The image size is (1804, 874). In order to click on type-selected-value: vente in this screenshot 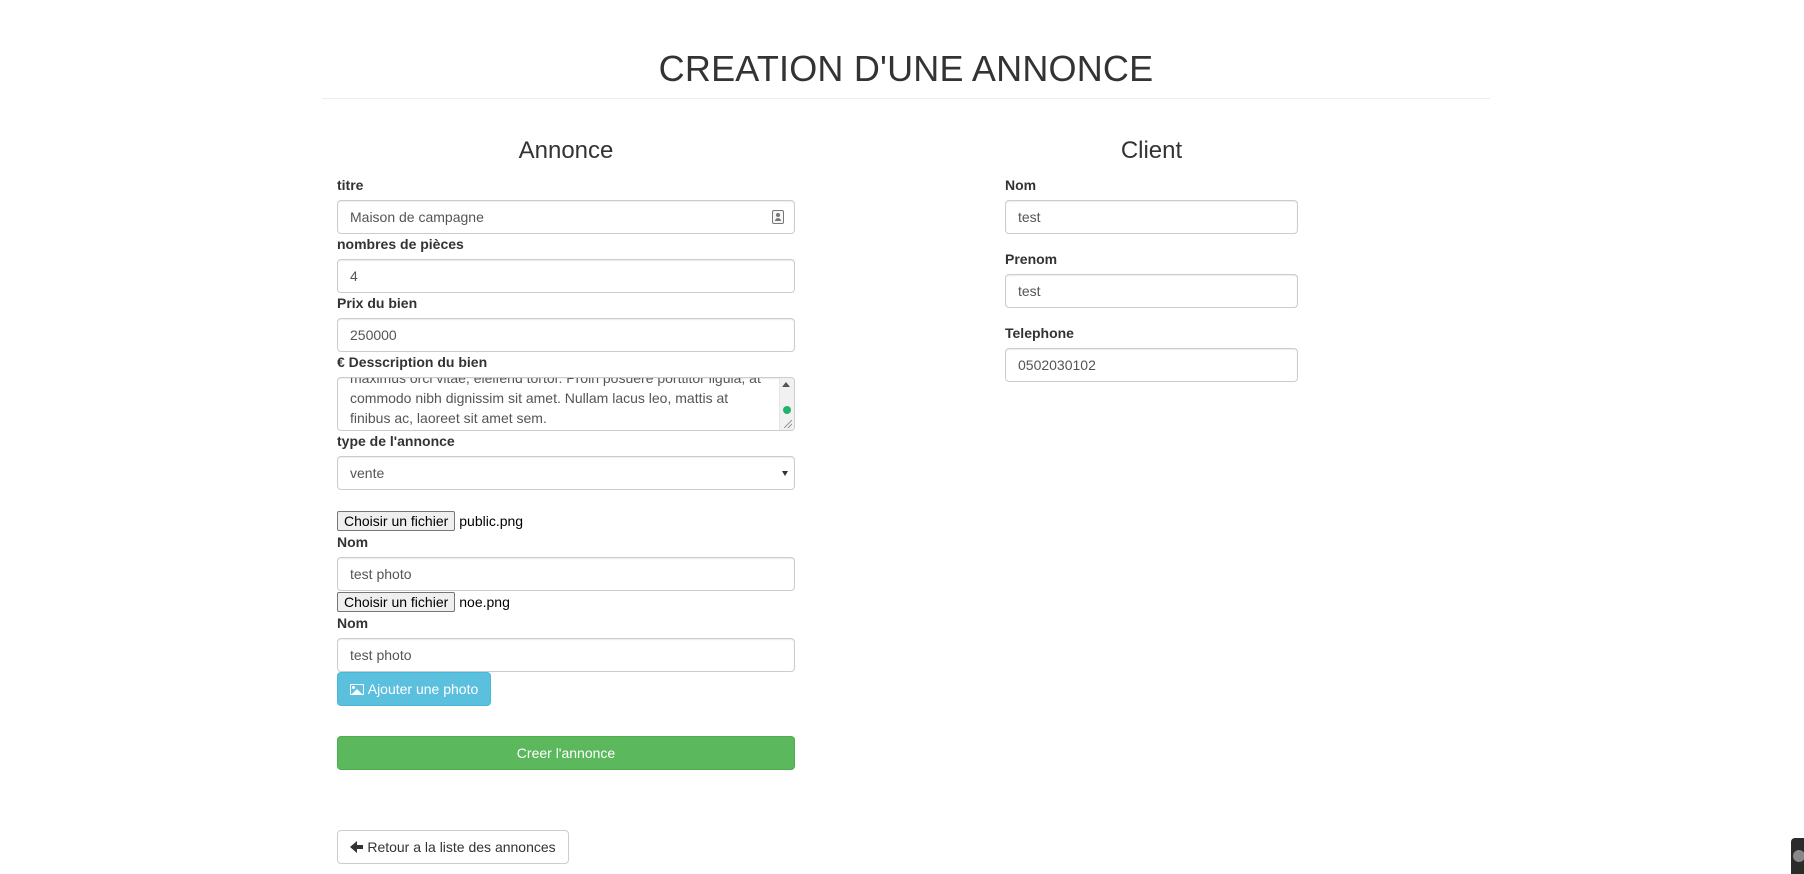, I will do `click(367, 473)`.